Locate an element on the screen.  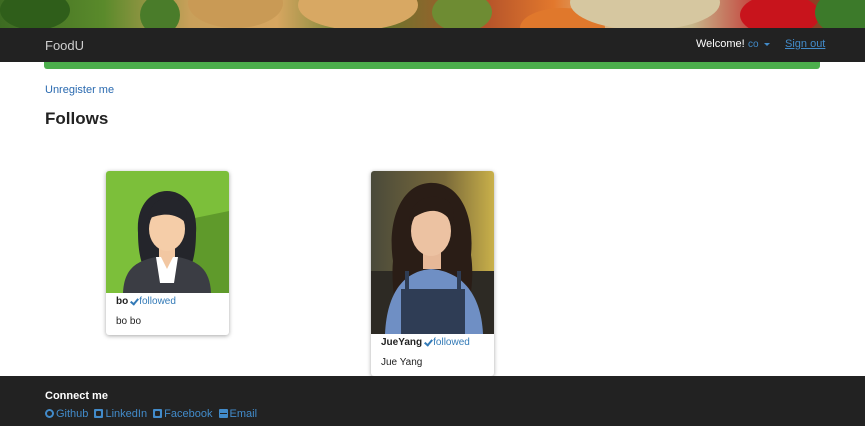
page-title: Follows is located at coordinates (77, 118).